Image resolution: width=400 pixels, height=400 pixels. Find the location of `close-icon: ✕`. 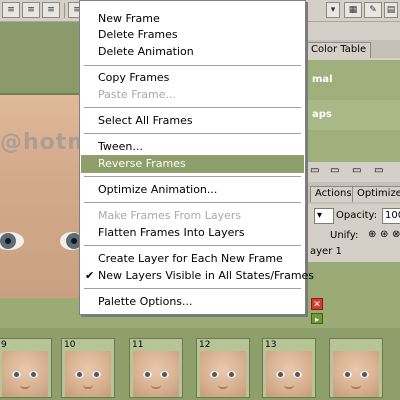

close-icon: ✕ is located at coordinates (317, 304).